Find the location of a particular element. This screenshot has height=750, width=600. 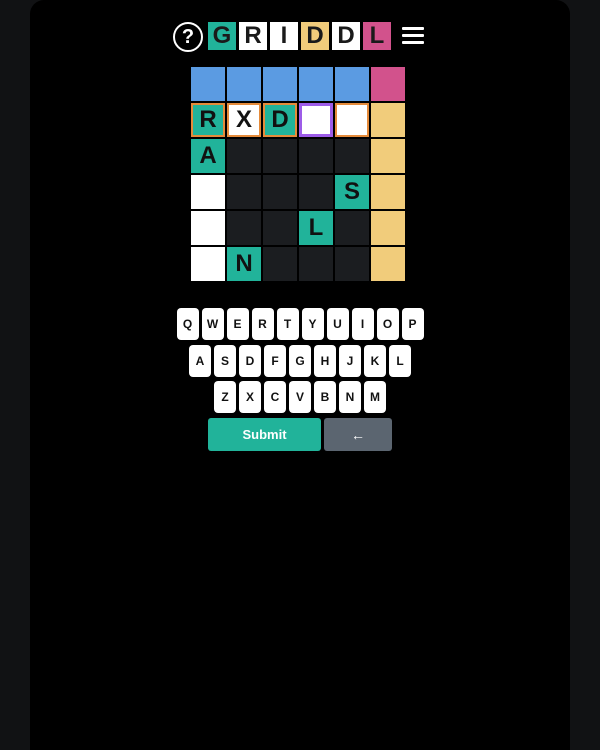

key-u: U is located at coordinates (337, 324).